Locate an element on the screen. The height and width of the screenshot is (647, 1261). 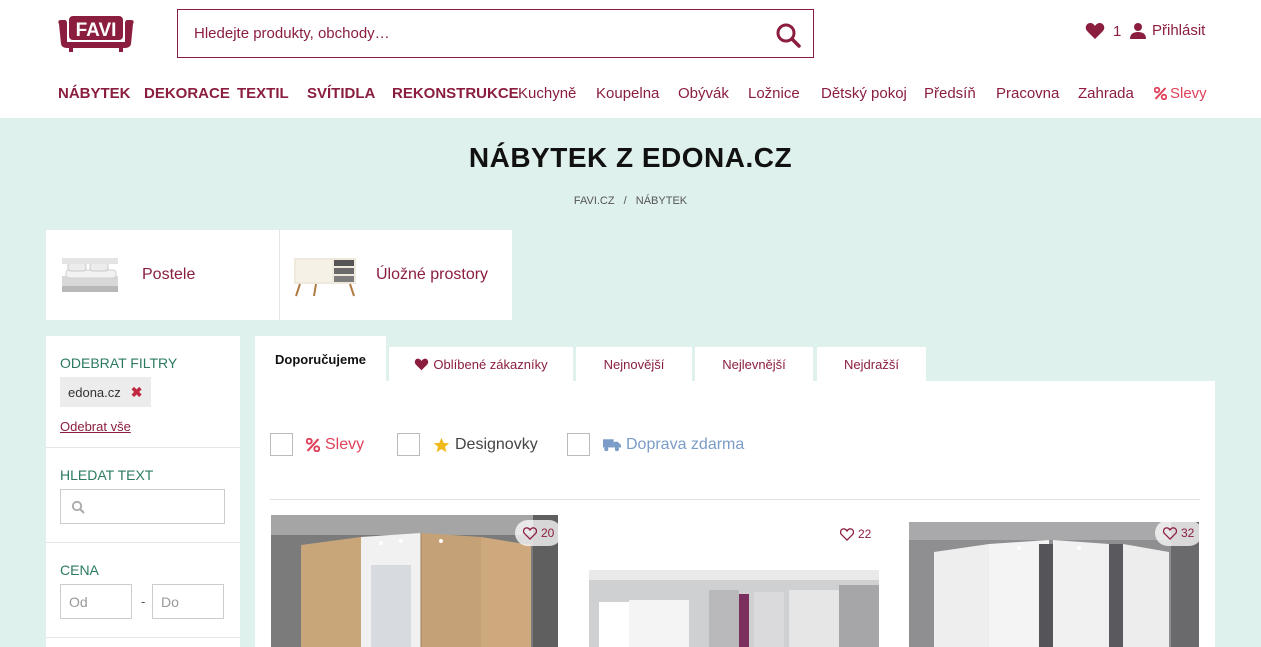
tab-nejlevnejsi: Nejlevnější is located at coordinates (754, 364).